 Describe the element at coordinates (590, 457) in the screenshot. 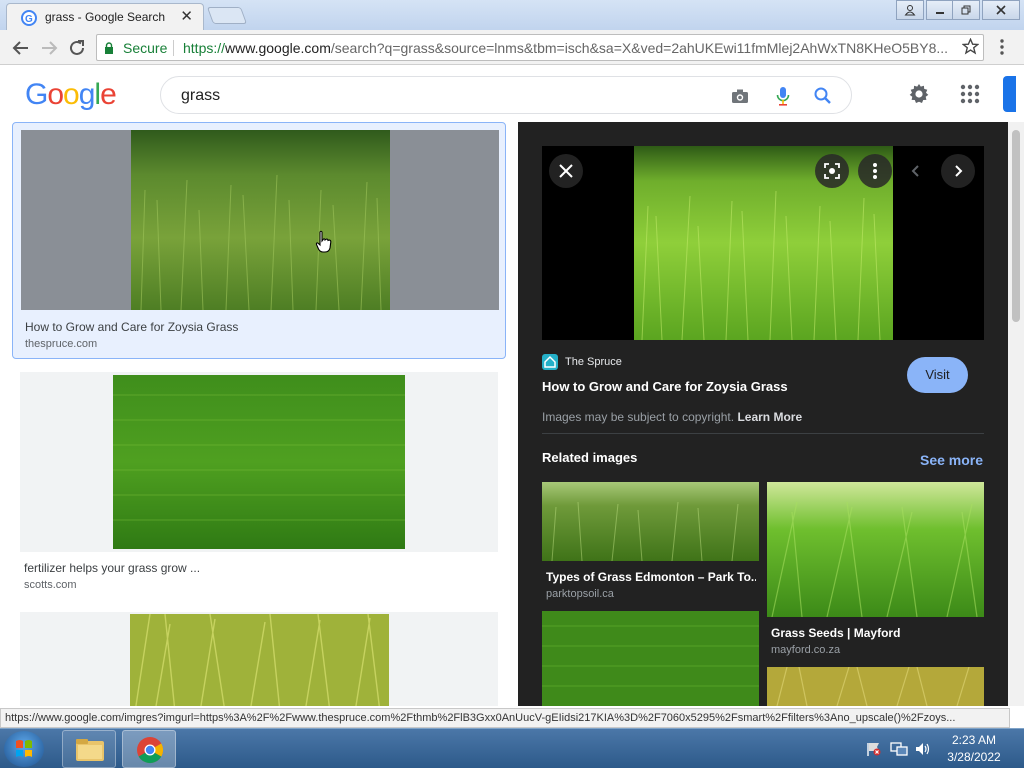

I see `related-images-heading: Related images` at that location.